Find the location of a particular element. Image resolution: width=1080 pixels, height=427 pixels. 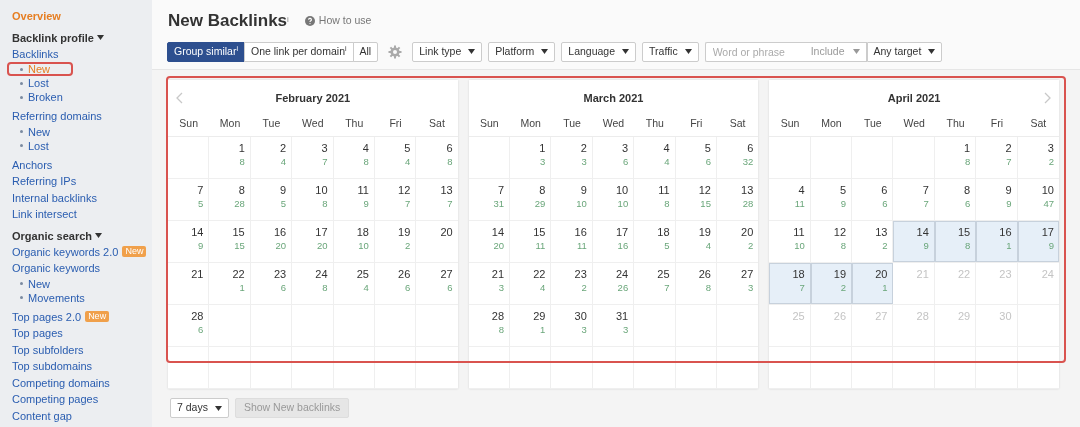

sidebar-subitem: New is located at coordinates (31, 283).